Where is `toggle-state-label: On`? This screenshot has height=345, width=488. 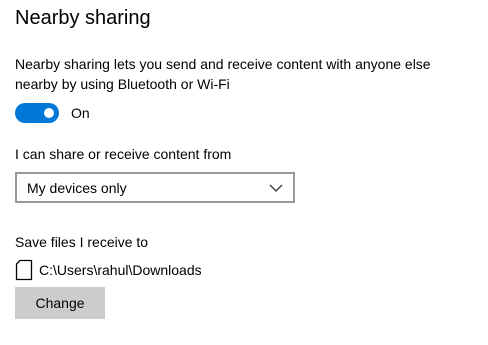 toggle-state-label: On is located at coordinates (80, 113).